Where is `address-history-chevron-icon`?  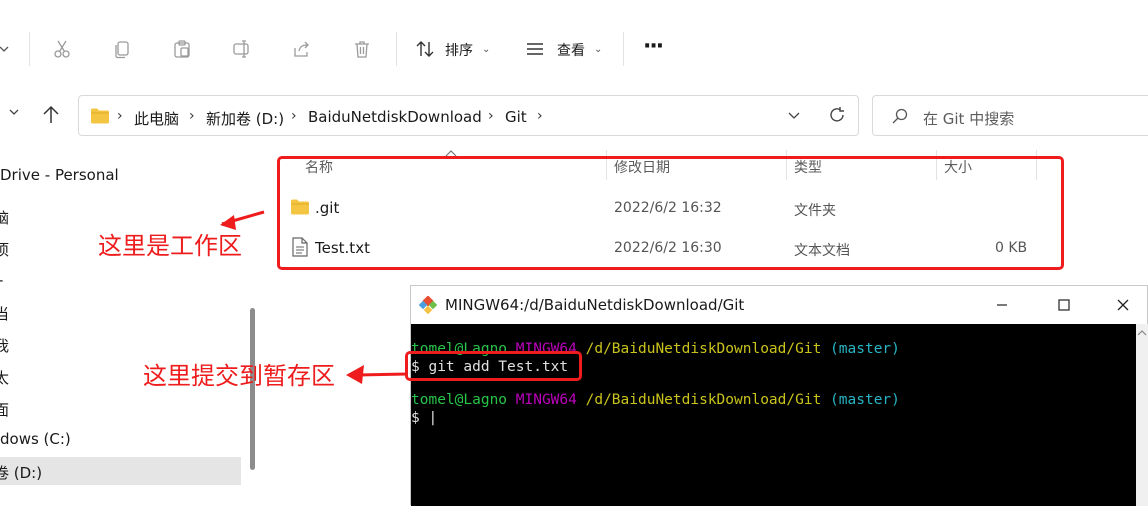
address-history-chevron-icon is located at coordinates (794, 118).